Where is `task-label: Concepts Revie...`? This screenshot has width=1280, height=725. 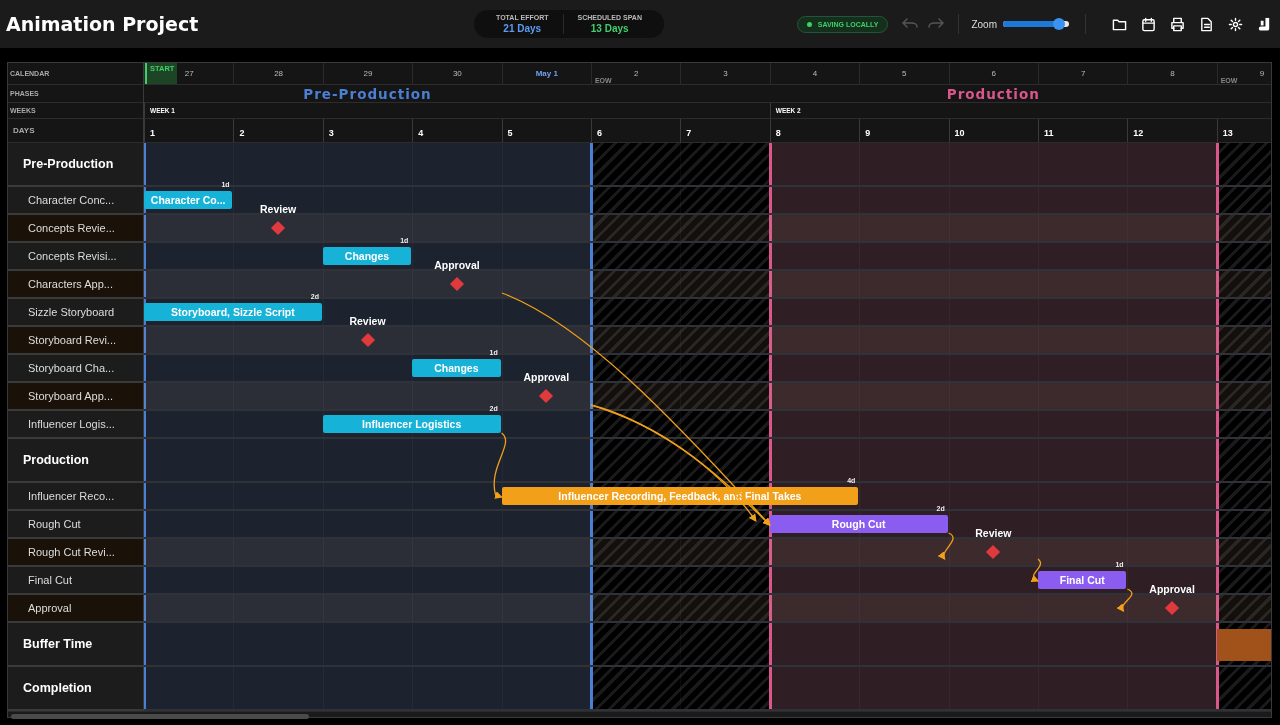 task-label: Concepts Revie... is located at coordinates (75, 229).